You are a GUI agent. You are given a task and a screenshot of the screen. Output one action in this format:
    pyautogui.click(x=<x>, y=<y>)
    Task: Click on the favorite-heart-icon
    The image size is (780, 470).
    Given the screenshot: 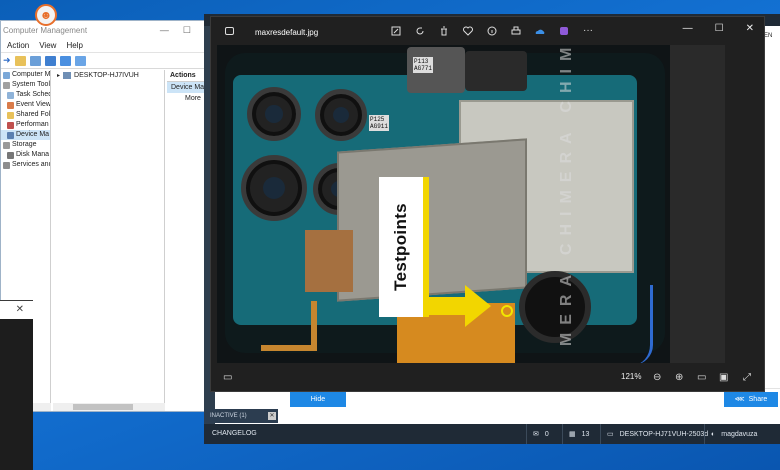 What is the action you would take?
    pyautogui.click(x=468, y=31)
    